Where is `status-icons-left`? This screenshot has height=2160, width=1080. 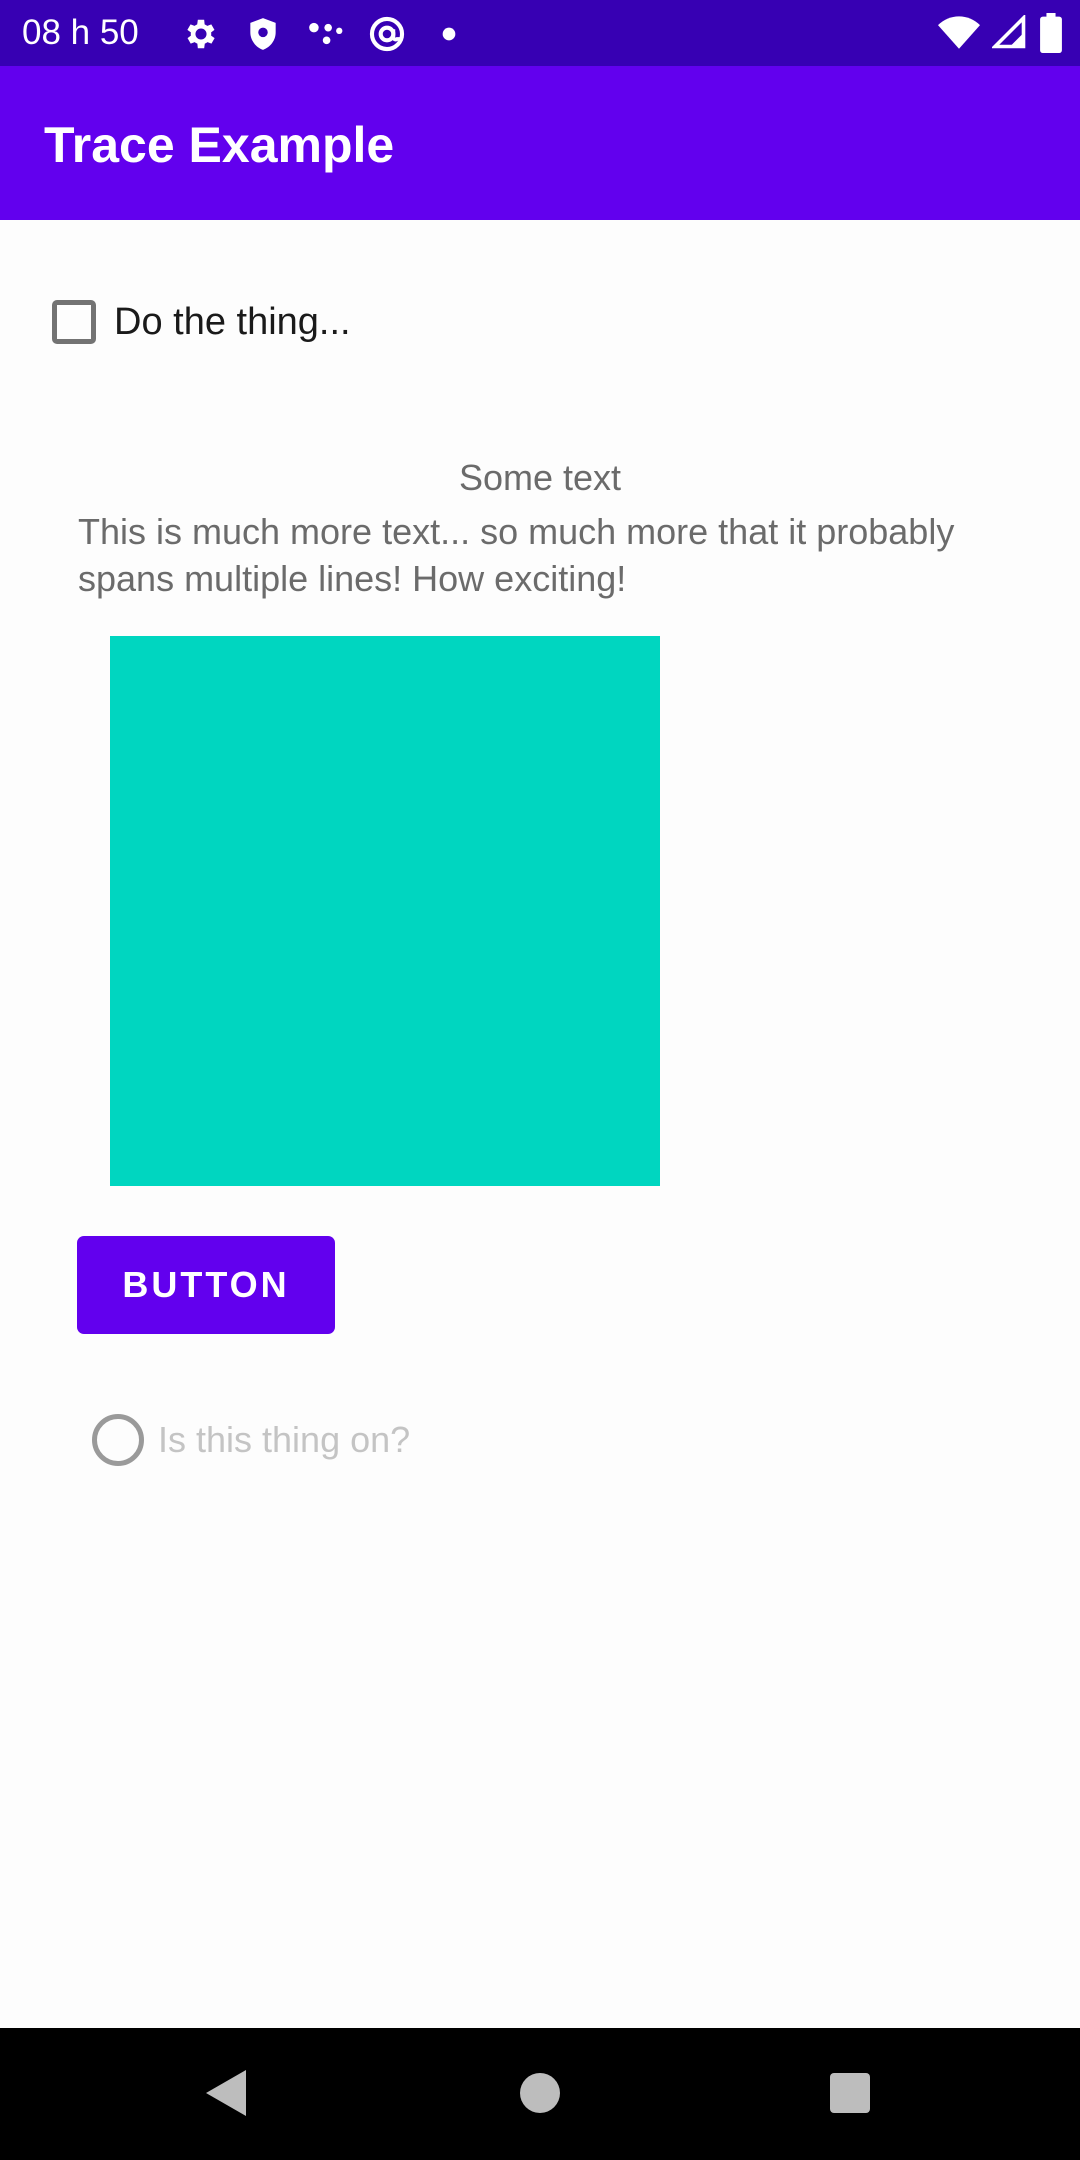
status-icons-left is located at coordinates (325, 34).